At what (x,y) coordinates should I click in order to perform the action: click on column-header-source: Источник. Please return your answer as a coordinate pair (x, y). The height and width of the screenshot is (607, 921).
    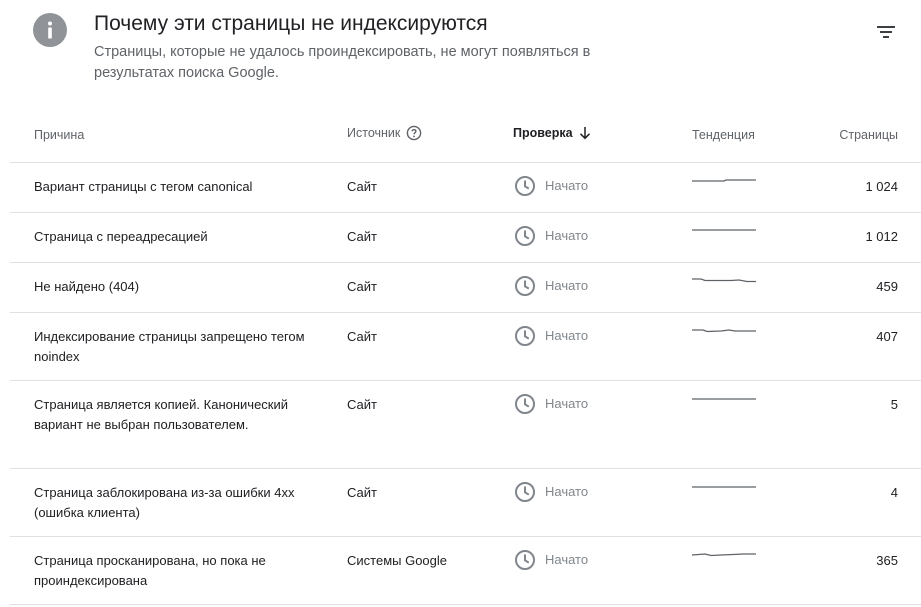
    Looking at the image, I should click on (384, 133).